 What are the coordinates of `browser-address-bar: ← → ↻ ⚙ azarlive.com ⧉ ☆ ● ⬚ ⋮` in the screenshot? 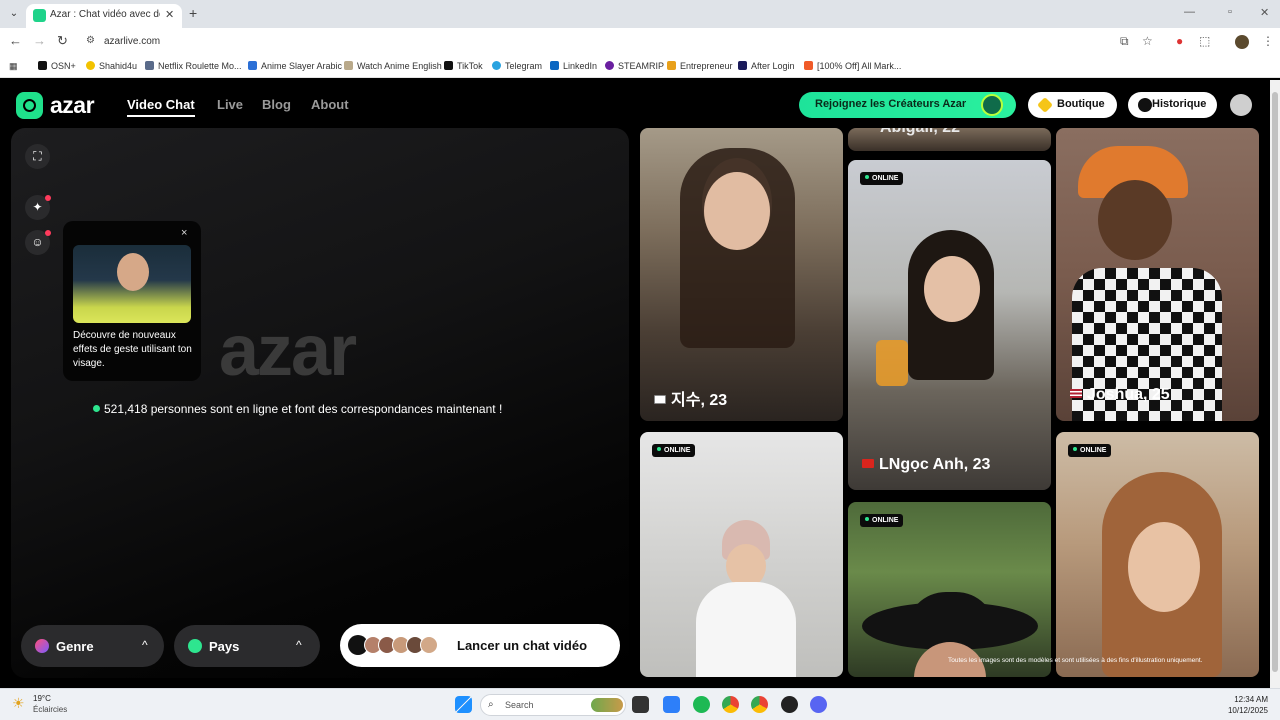 It's located at (640, 42).